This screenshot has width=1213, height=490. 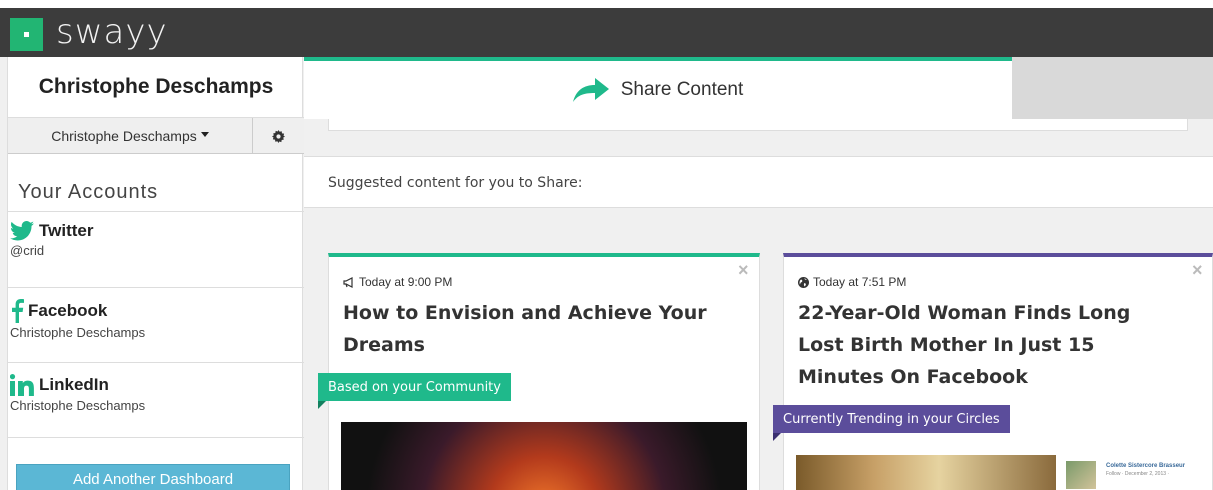 What do you see at coordinates (26, 34) in the screenshot?
I see `logo-icon` at bounding box center [26, 34].